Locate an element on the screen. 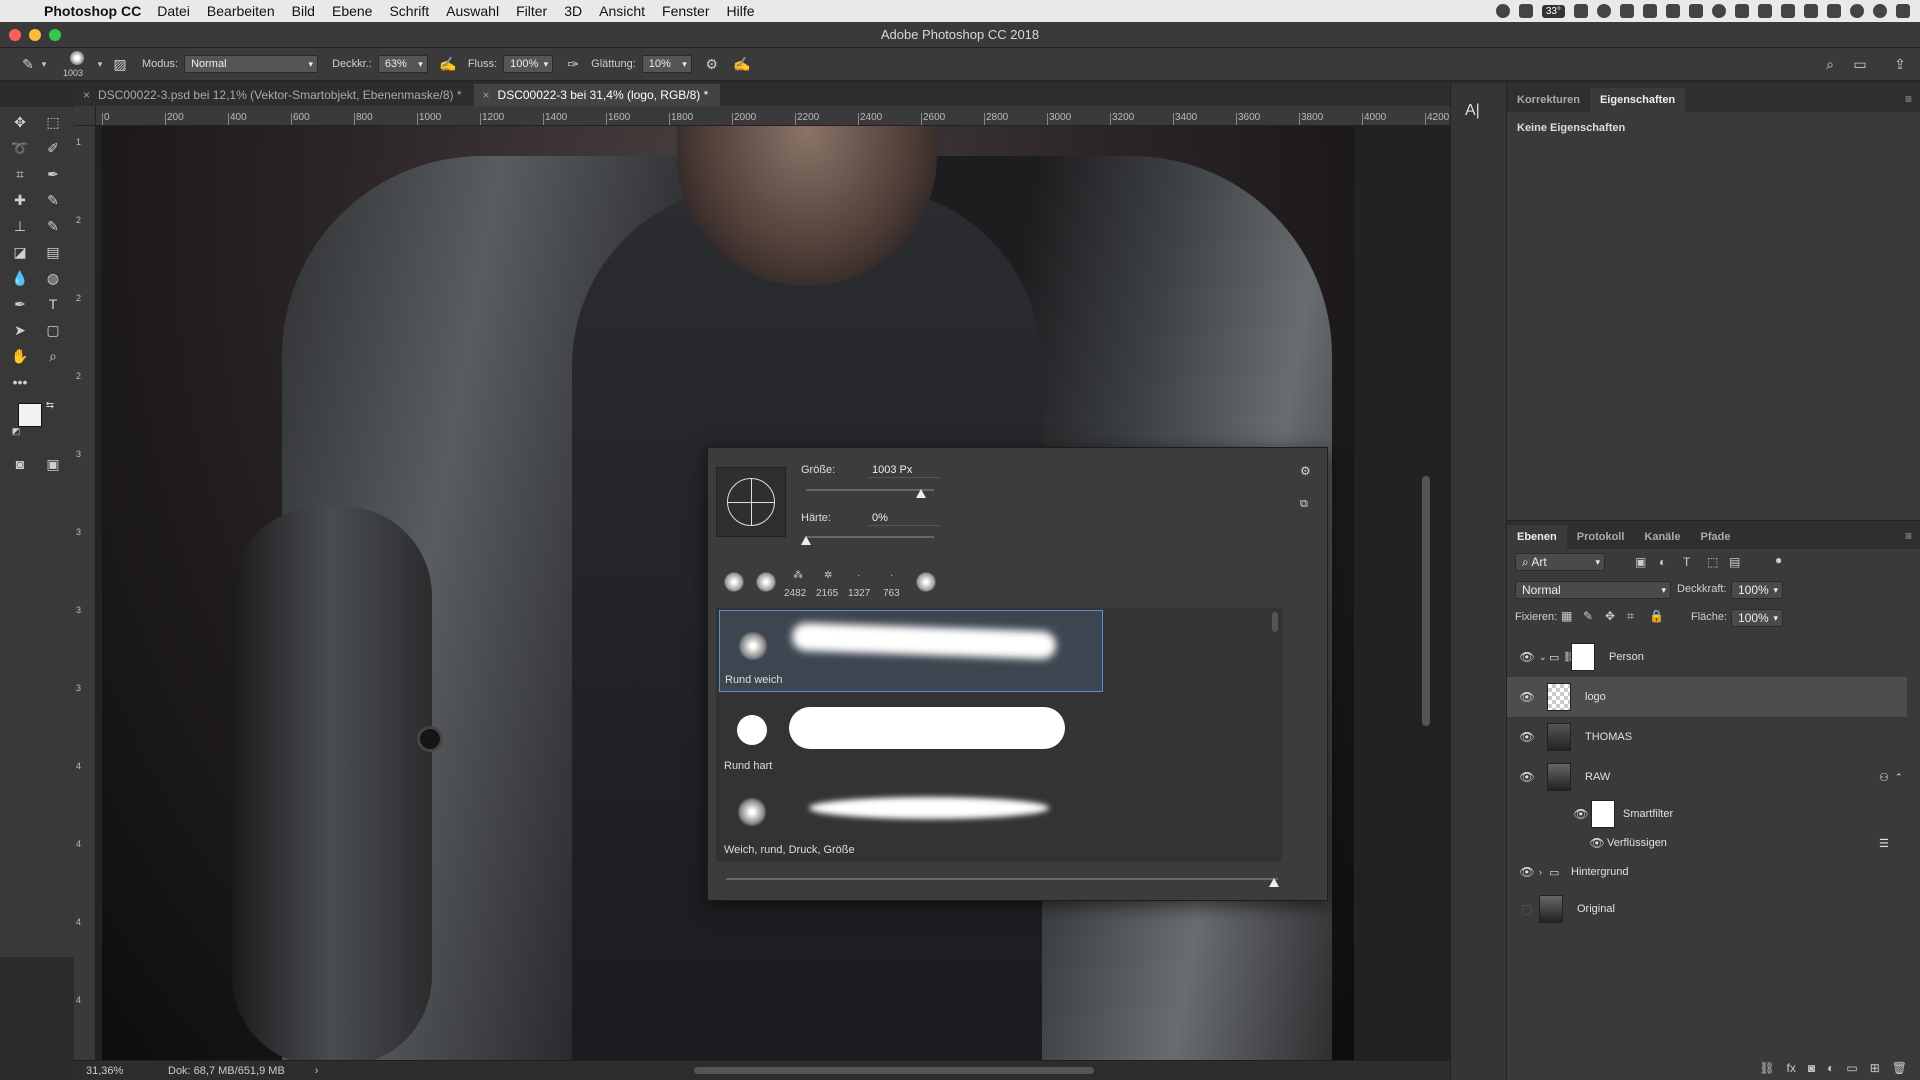 The width and height of the screenshot is (1920, 1080). size-input: 1003 Px is located at coordinates (904, 470).